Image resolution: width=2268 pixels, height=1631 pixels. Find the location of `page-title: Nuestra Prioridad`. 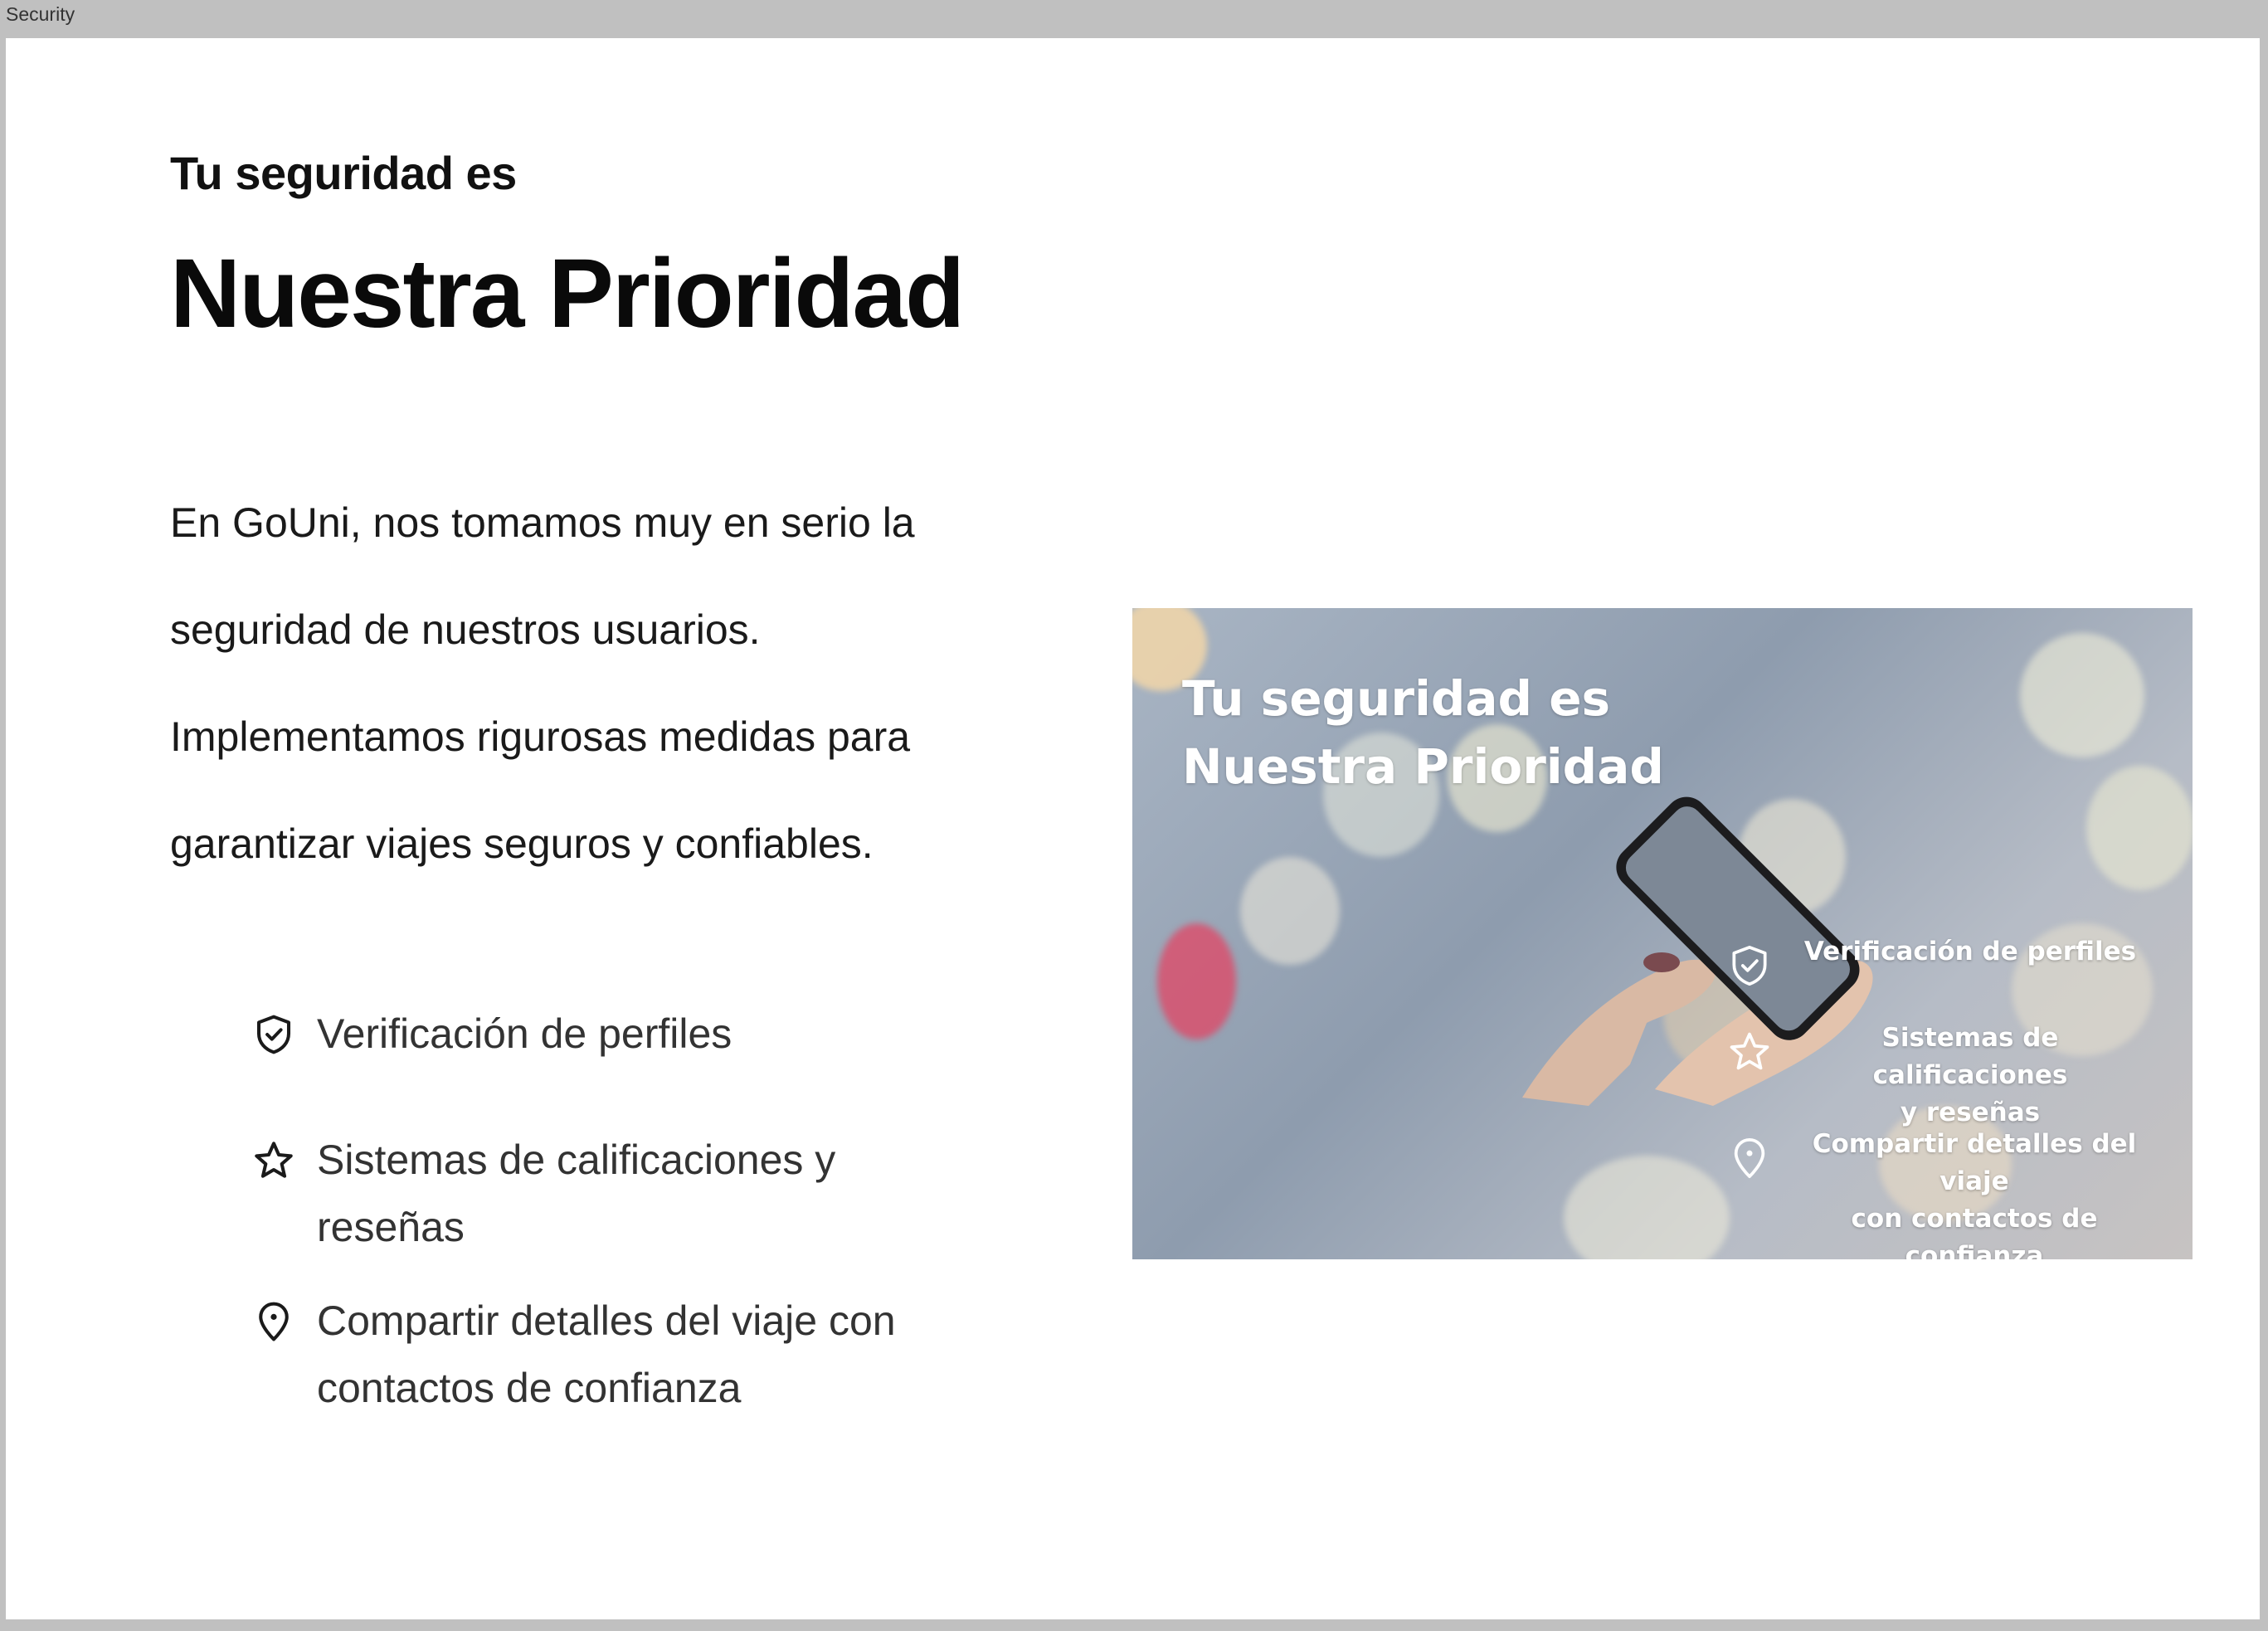

page-title: Nuestra Prioridad is located at coordinates (567, 293).